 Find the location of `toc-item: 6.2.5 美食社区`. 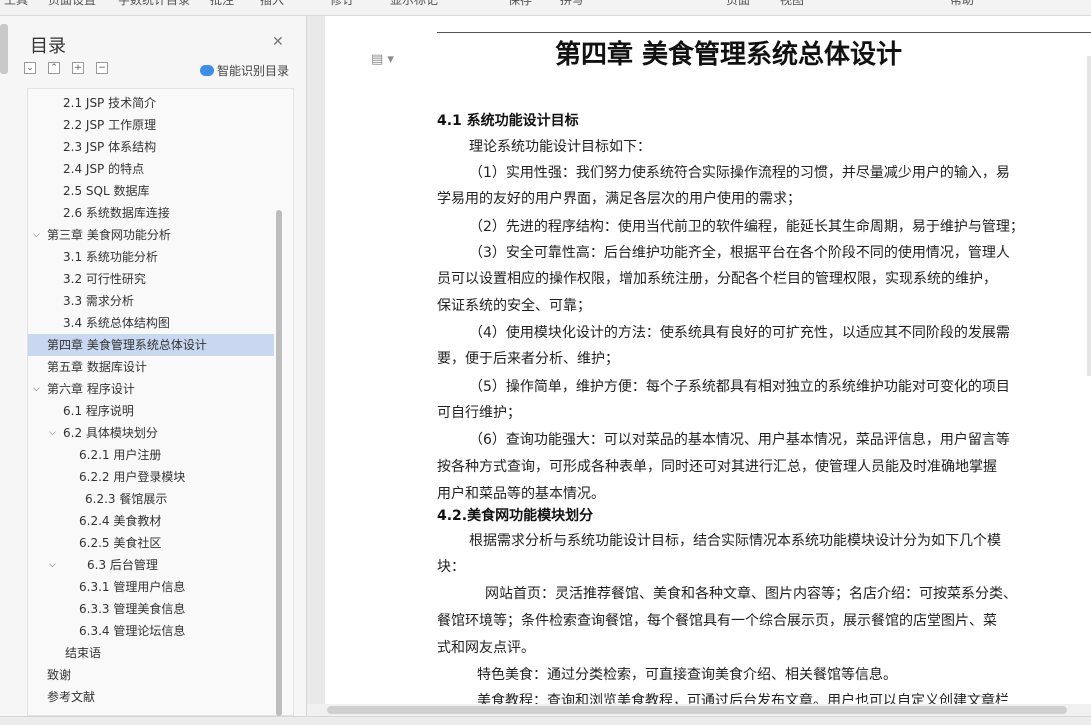

toc-item: 6.2.5 美食社区 is located at coordinates (151, 543).